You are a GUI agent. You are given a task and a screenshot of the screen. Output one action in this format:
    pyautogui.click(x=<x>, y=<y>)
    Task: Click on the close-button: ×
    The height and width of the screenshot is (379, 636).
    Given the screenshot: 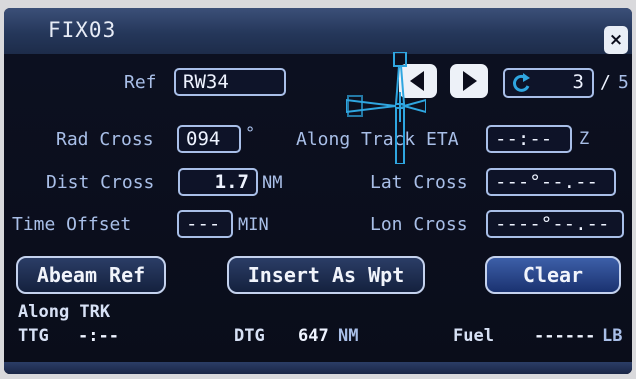 What is the action you would take?
    pyautogui.click(x=616, y=40)
    